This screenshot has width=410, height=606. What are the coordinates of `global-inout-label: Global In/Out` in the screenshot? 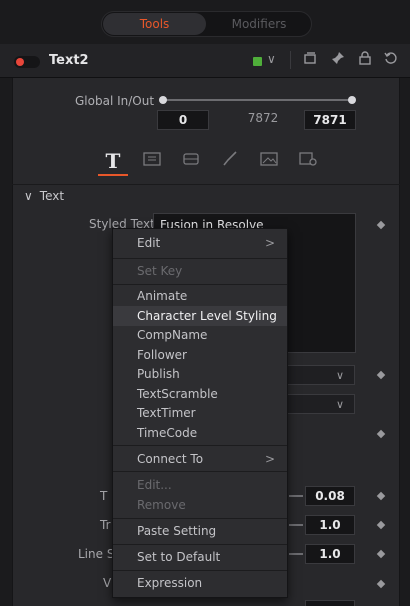 It's located at (115, 101).